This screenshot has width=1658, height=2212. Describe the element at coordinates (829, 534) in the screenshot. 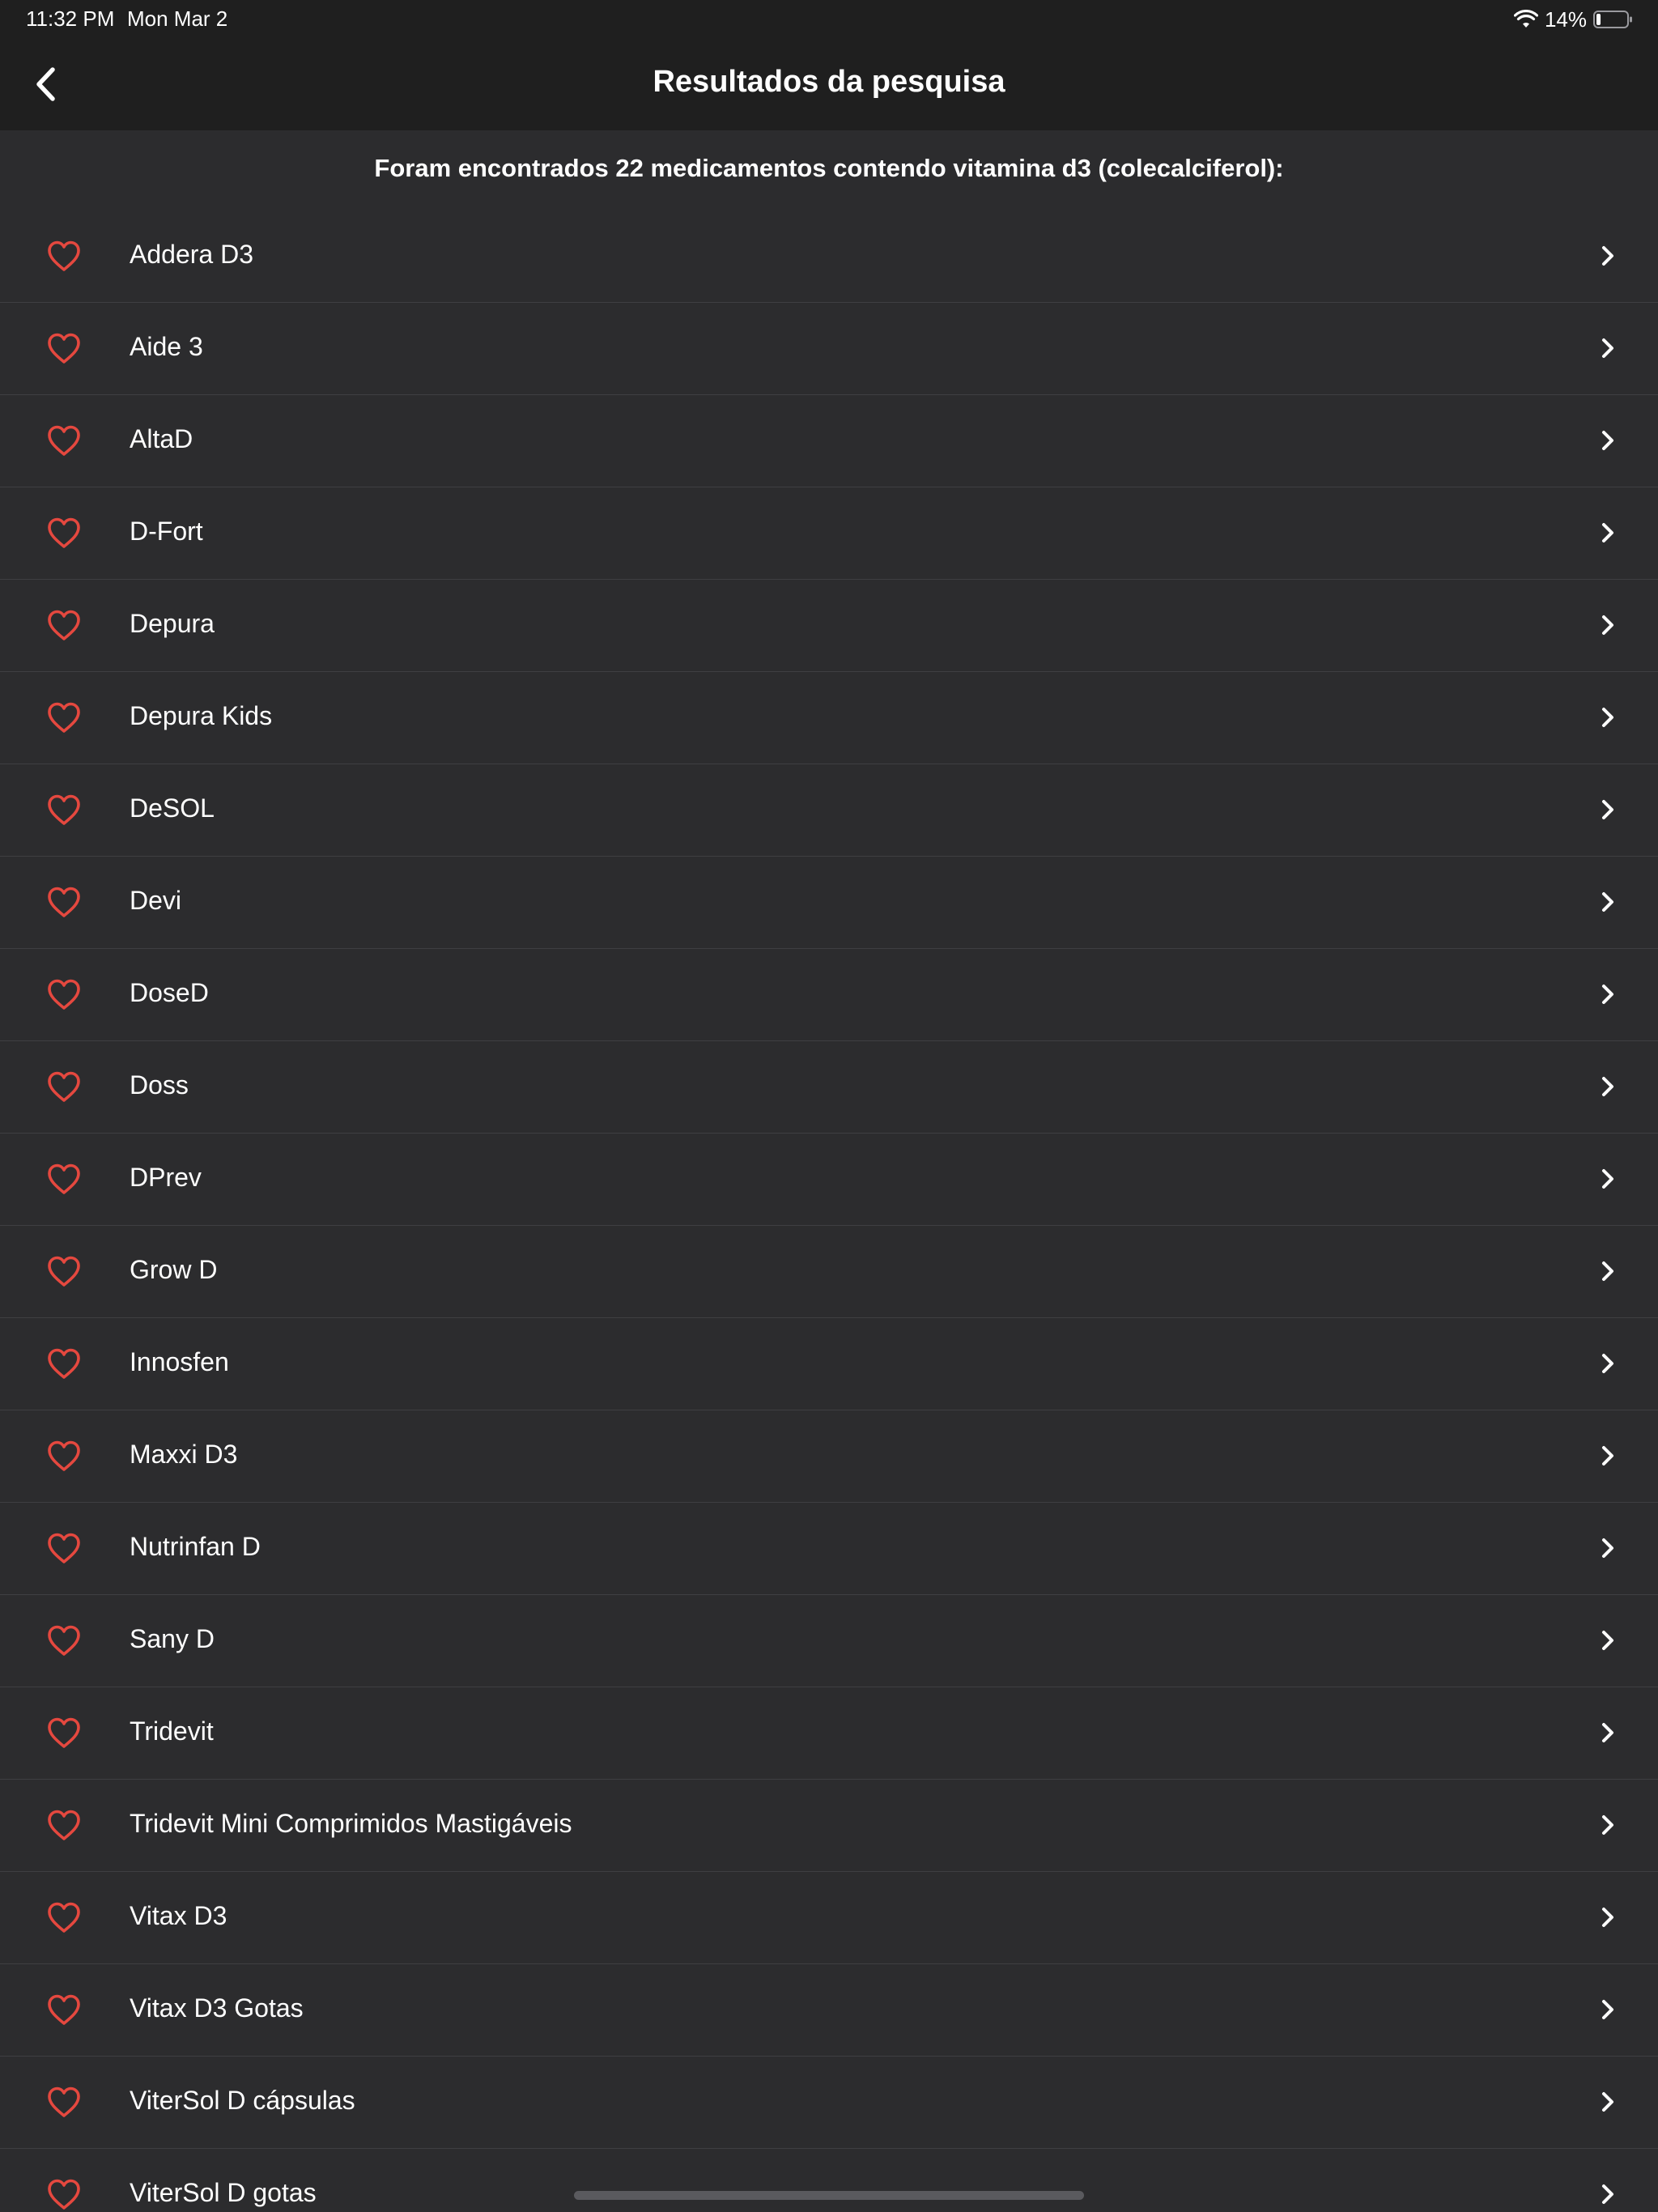

I see `list-item: D-Fort` at that location.